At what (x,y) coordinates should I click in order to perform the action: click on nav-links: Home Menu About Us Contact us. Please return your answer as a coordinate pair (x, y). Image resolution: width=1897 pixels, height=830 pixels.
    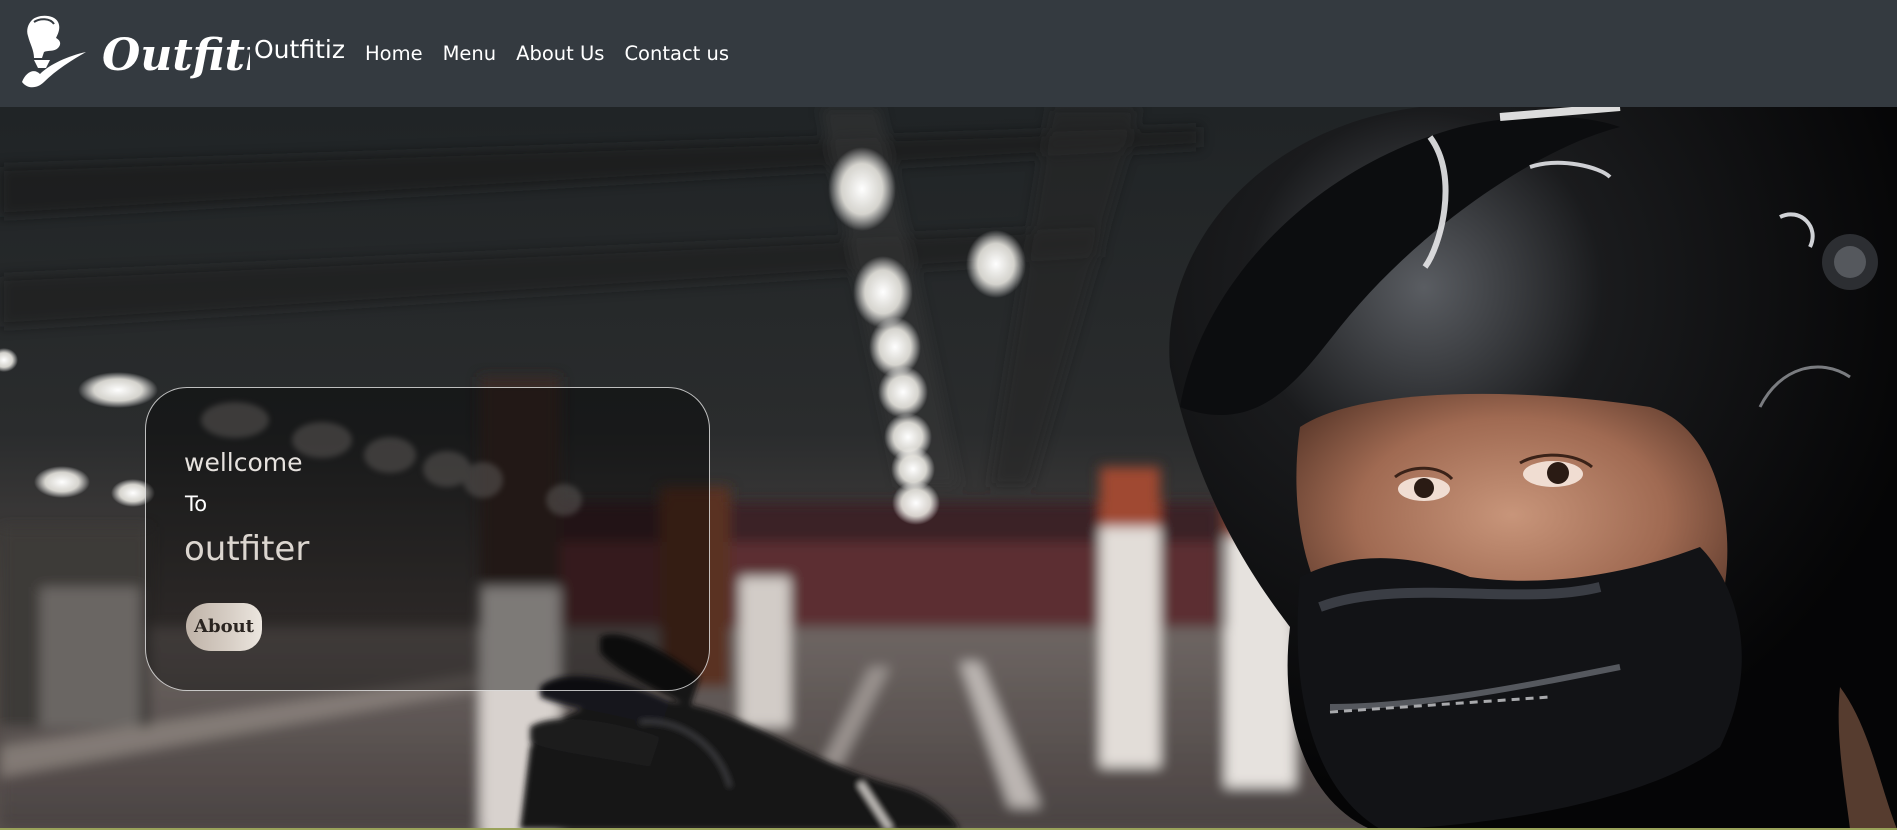
    Looking at the image, I should click on (557, 54).